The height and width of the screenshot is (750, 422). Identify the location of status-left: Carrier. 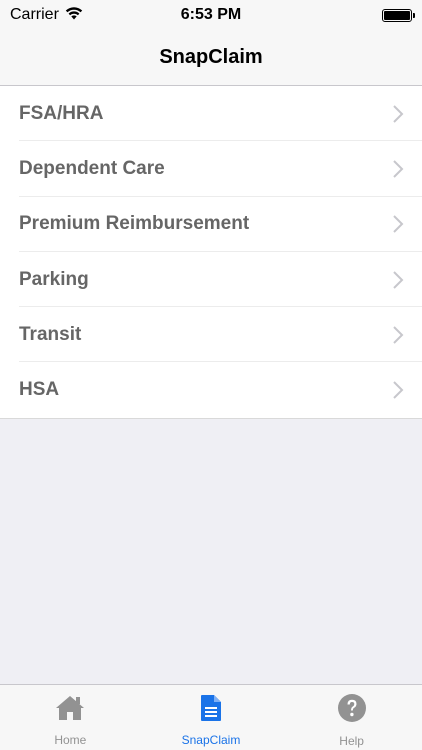
(80, 15).